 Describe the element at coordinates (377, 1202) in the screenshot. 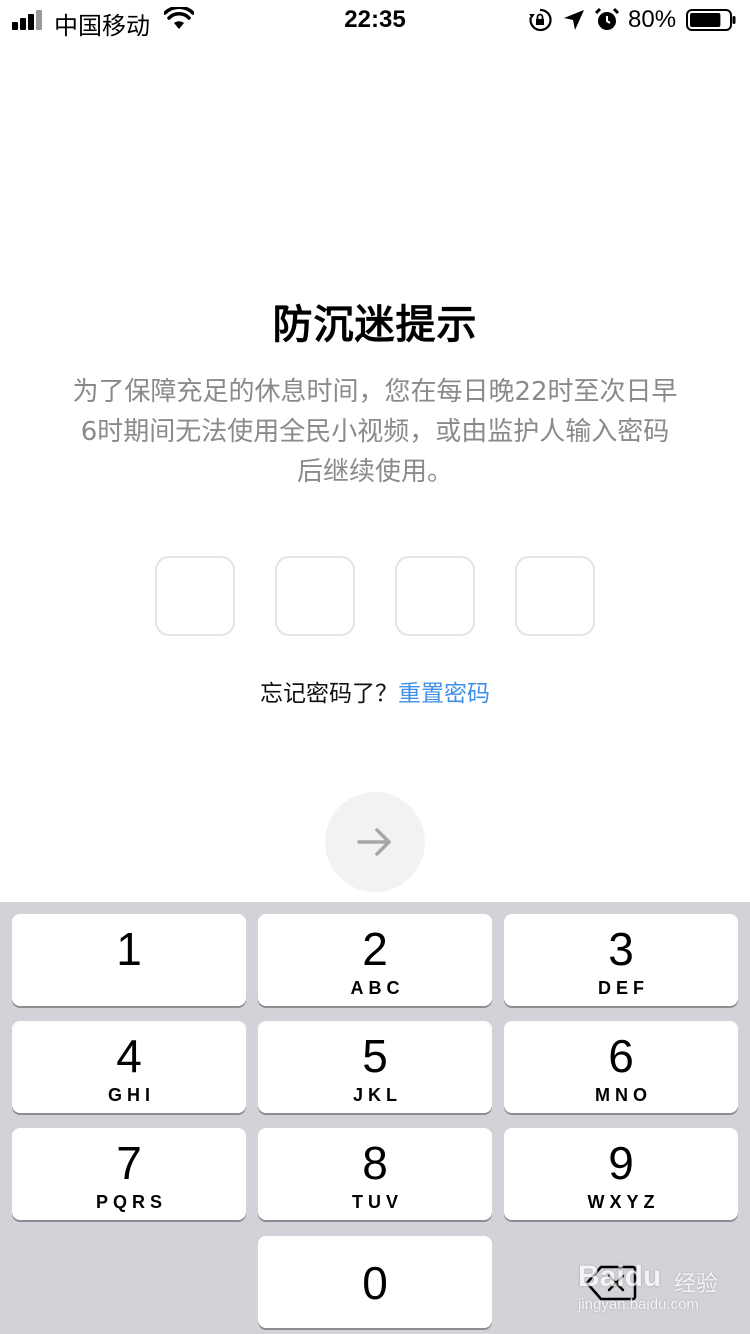

I see `key-letters: TUV` at that location.